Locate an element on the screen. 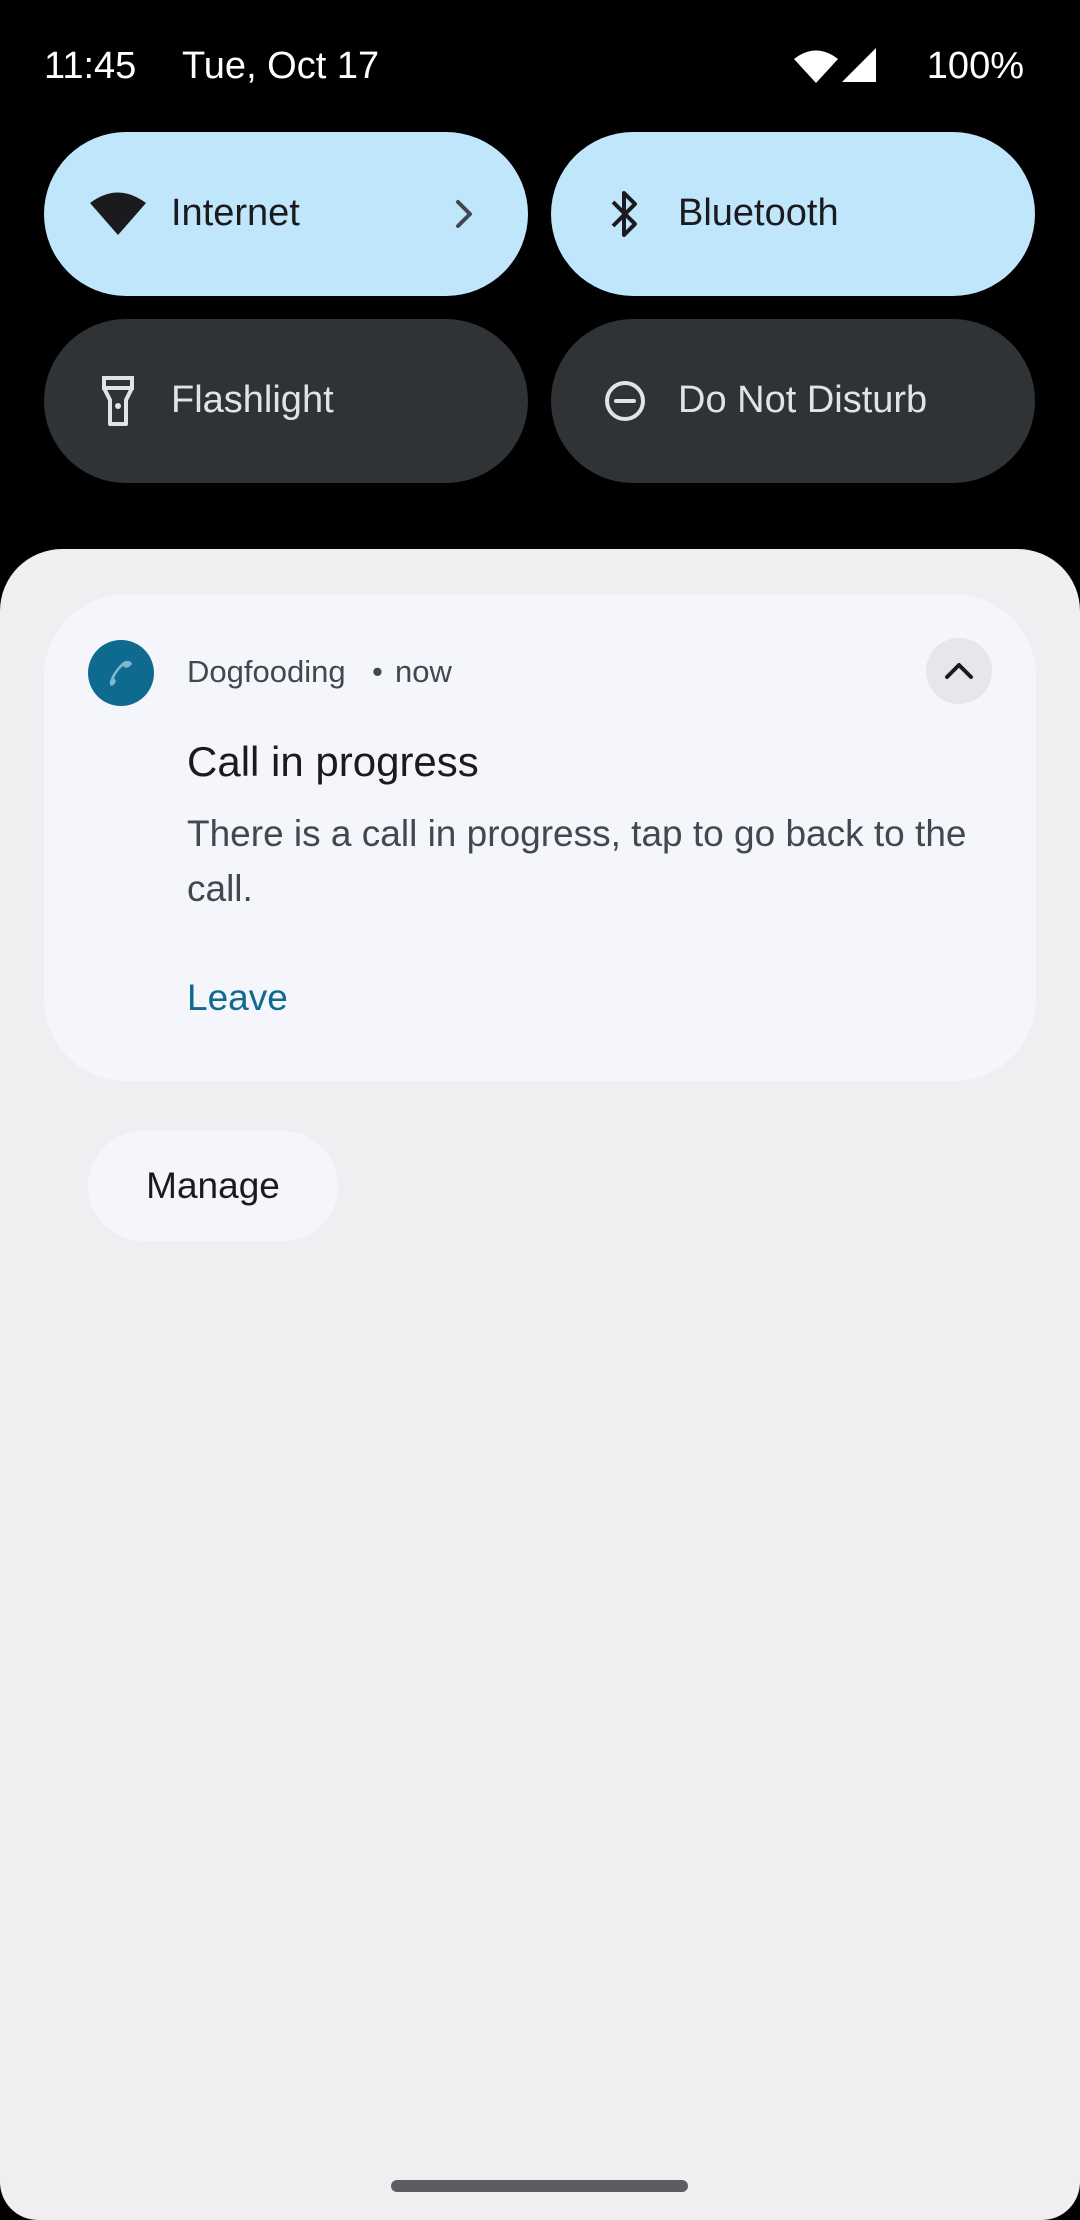 The width and height of the screenshot is (1080, 2220). bluetooth-icon is located at coordinates (625, 214).